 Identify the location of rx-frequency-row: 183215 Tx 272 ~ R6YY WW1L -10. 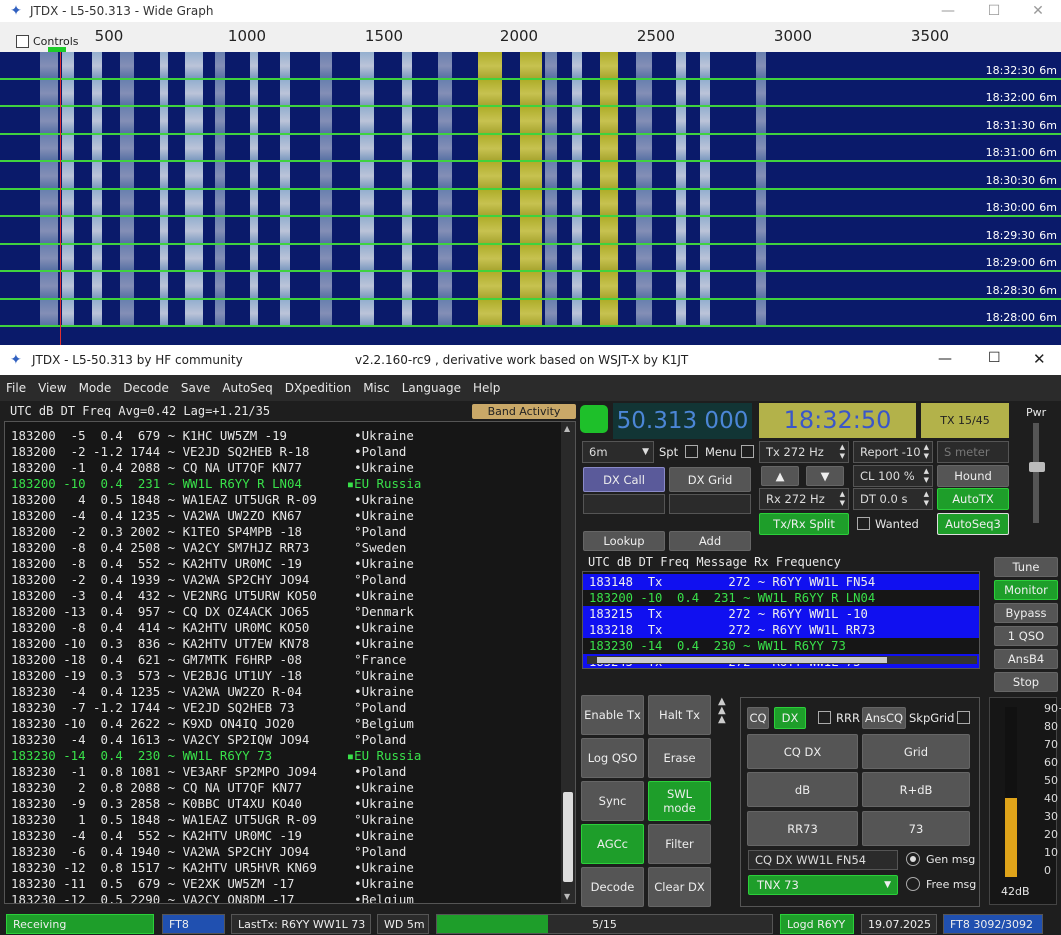
(781, 614).